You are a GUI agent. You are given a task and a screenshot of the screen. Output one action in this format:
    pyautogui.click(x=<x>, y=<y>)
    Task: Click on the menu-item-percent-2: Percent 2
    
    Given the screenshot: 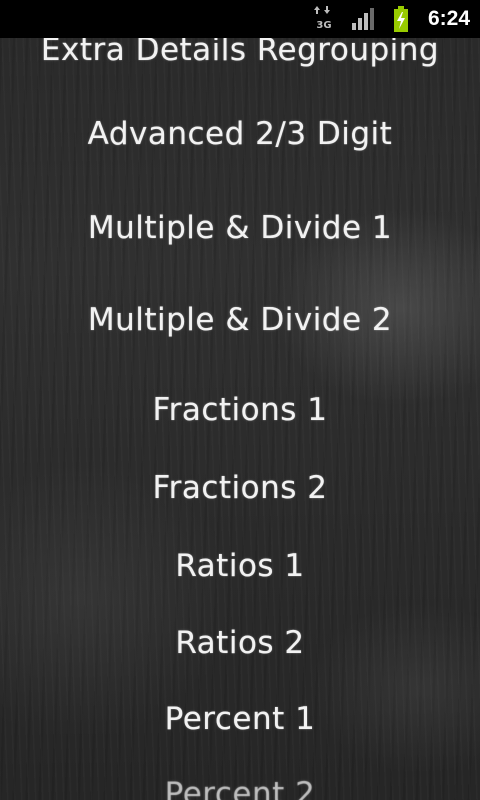 What is the action you would take?
    pyautogui.click(x=240, y=788)
    